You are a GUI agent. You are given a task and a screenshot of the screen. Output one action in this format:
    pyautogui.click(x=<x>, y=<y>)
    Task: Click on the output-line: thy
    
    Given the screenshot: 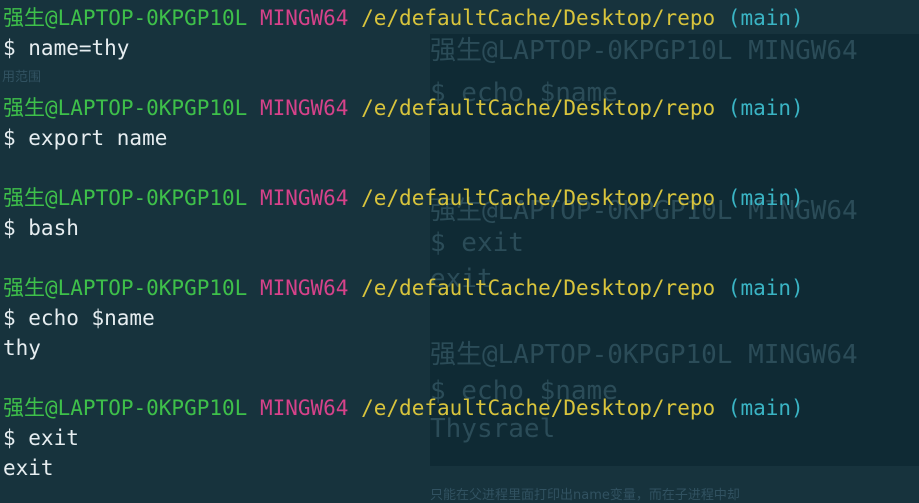 What is the action you would take?
    pyautogui.click(x=22, y=348)
    